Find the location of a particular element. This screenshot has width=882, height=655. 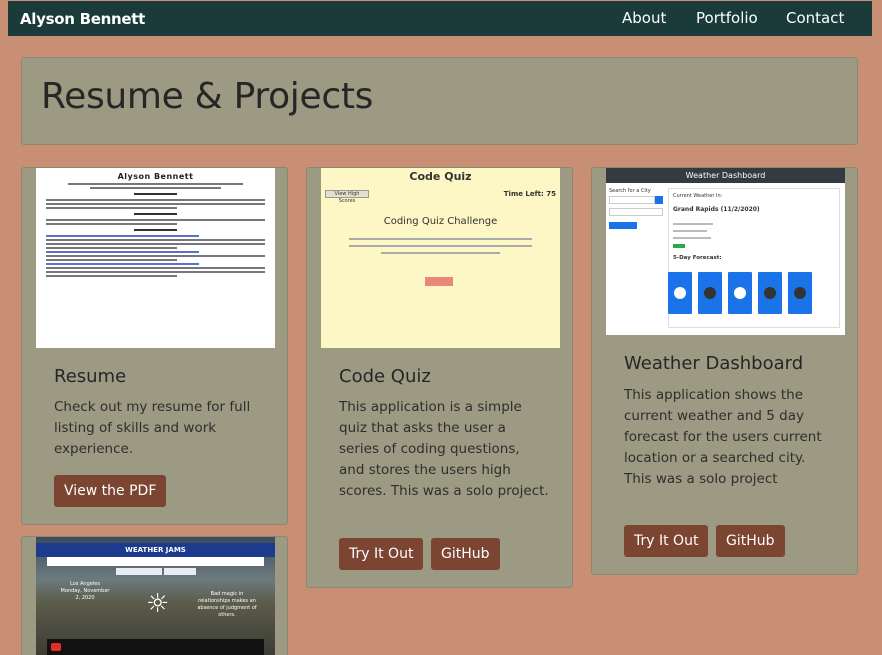

nav-link-portfolio: Portfolio is located at coordinates (727, 18).